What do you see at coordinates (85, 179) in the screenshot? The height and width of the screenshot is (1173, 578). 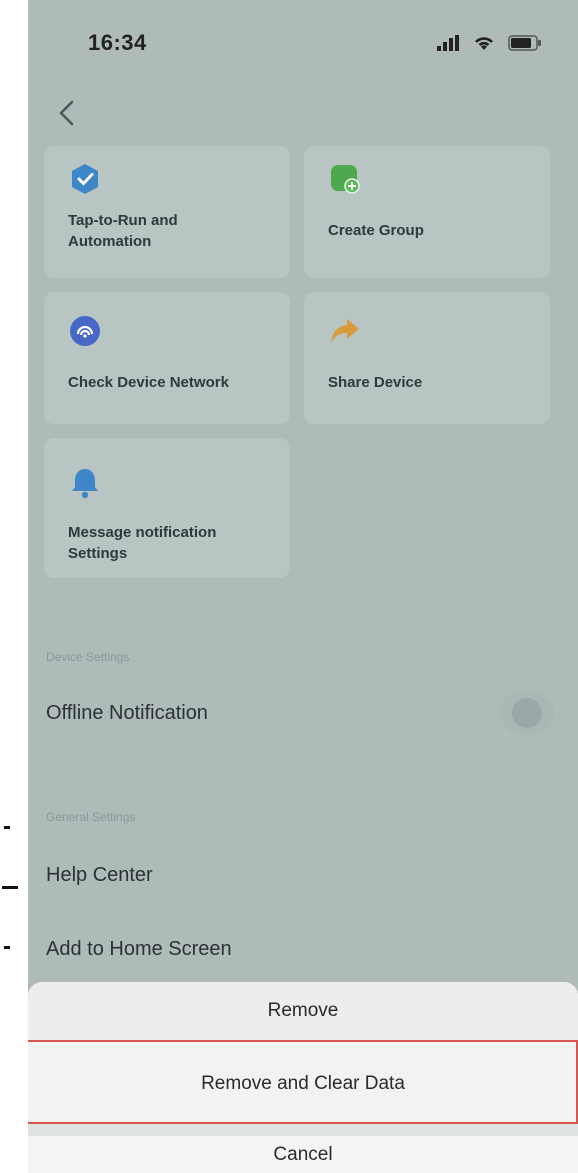 I see `automation-check-icon` at bounding box center [85, 179].